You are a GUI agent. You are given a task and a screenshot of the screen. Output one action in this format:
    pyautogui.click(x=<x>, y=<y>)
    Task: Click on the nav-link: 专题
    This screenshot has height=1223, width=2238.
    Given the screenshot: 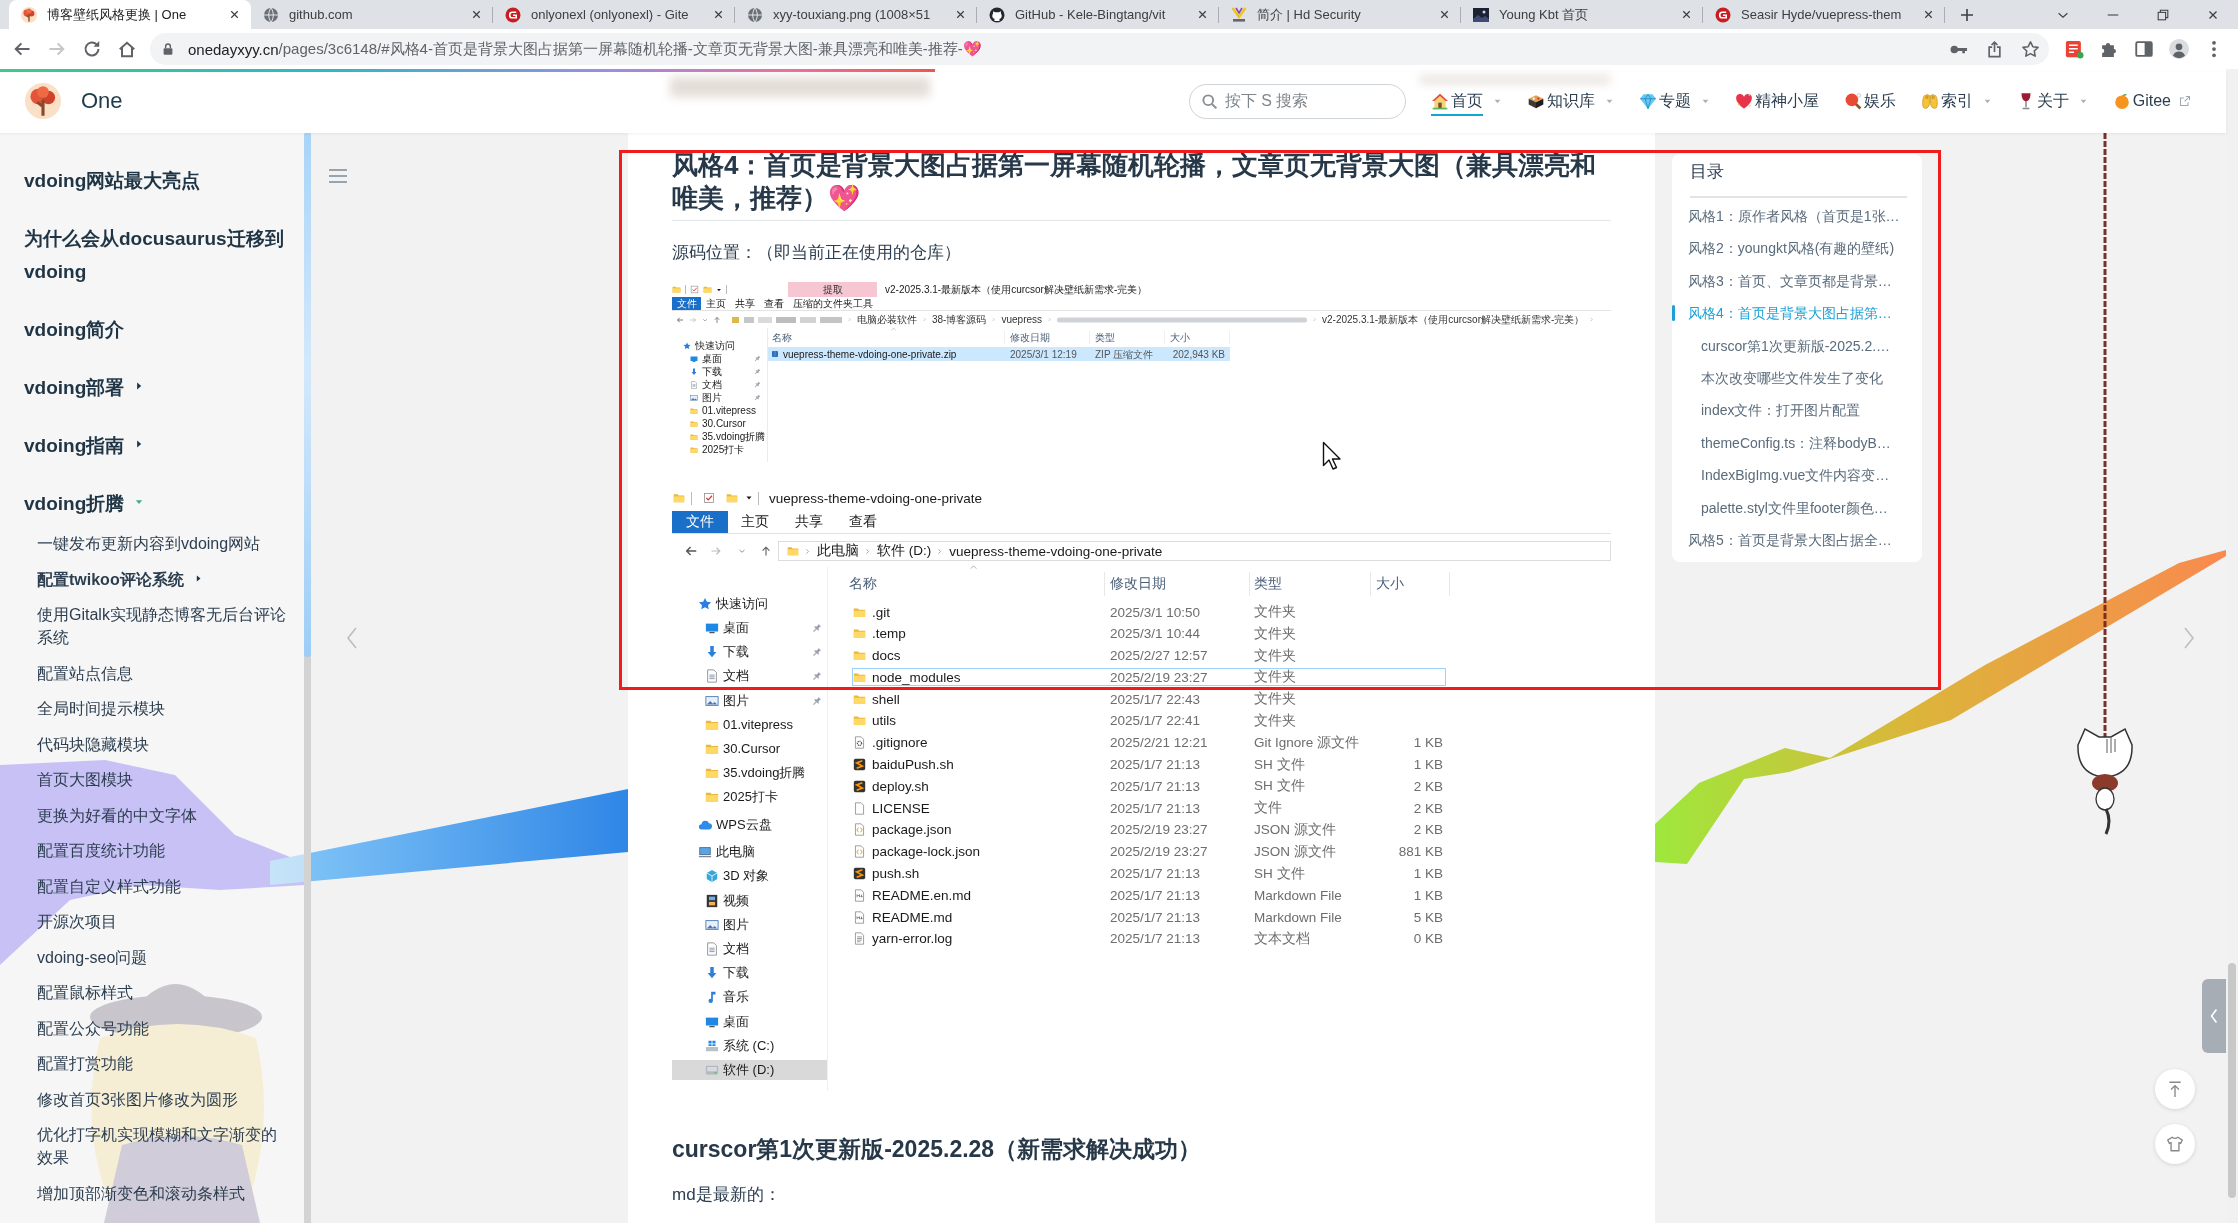 What is the action you would take?
    pyautogui.click(x=1674, y=101)
    